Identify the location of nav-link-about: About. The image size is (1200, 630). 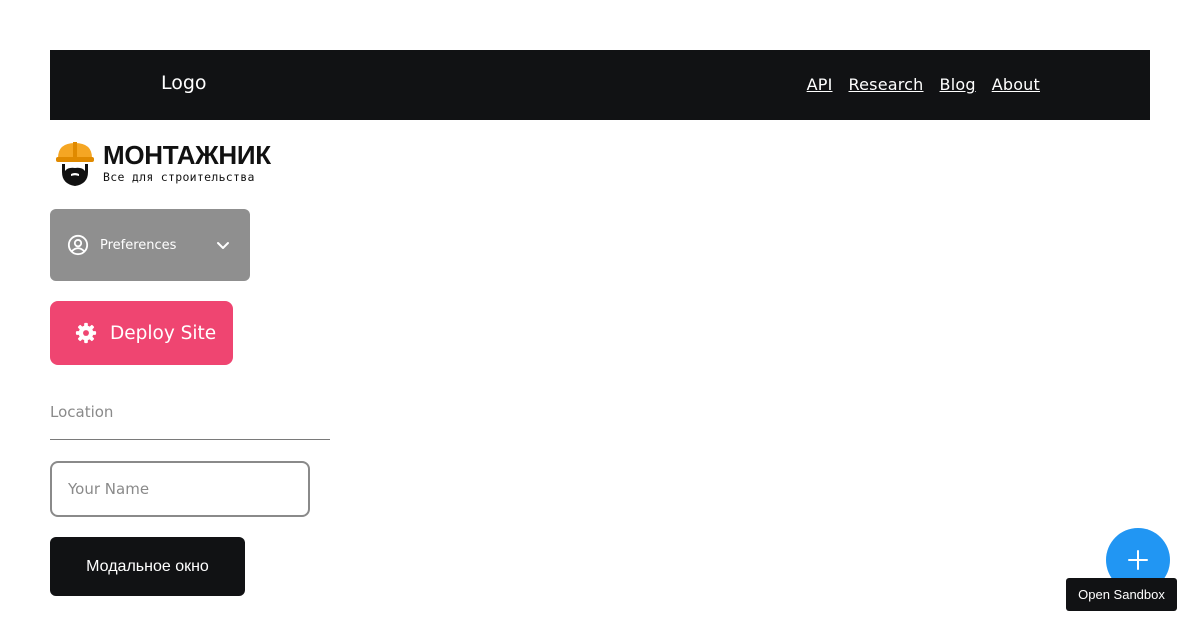
(1016, 84).